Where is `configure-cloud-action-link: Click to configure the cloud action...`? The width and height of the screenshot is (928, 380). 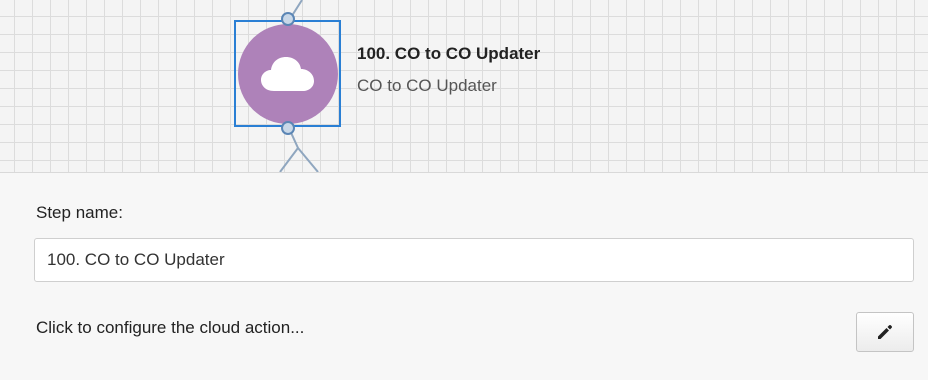 configure-cloud-action-link: Click to configure the cloud action... is located at coordinates (170, 328).